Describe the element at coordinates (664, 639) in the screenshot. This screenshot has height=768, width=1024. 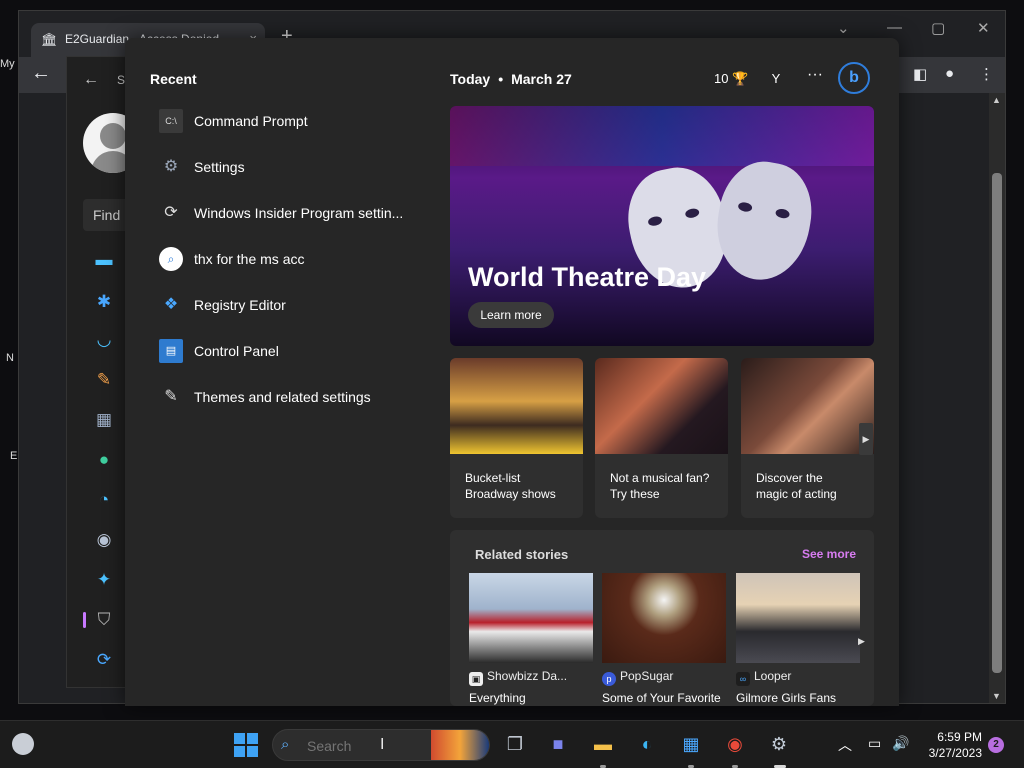
I see `story-item: p PopSugar Some of Your Favorite` at that location.